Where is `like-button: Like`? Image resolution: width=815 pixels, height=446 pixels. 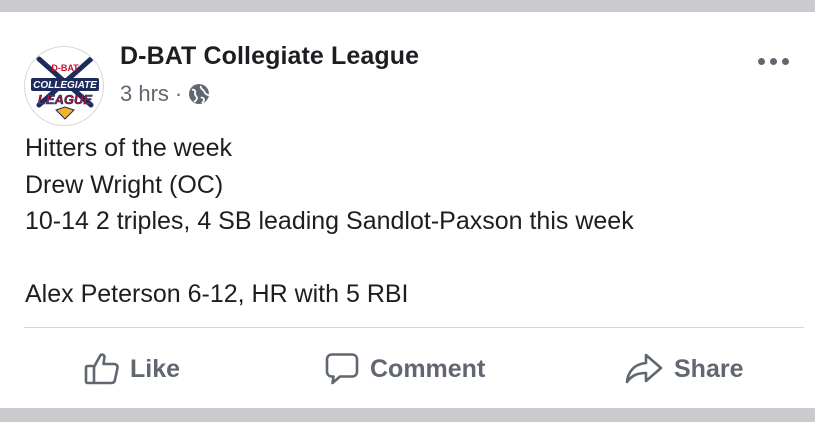 like-button: Like is located at coordinates (132, 369).